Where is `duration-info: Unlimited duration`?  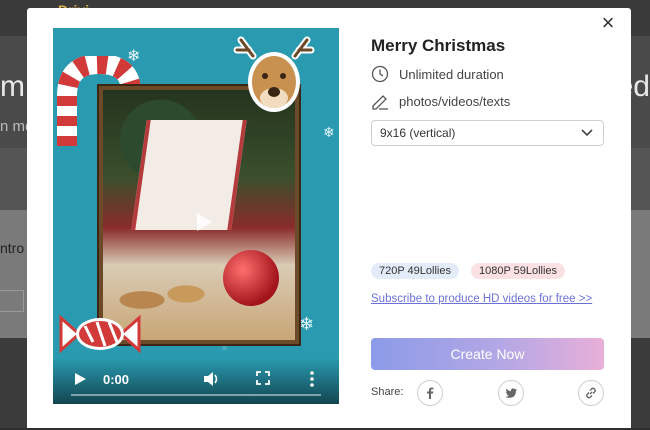
duration-info: Unlimited duration is located at coordinates (437, 74).